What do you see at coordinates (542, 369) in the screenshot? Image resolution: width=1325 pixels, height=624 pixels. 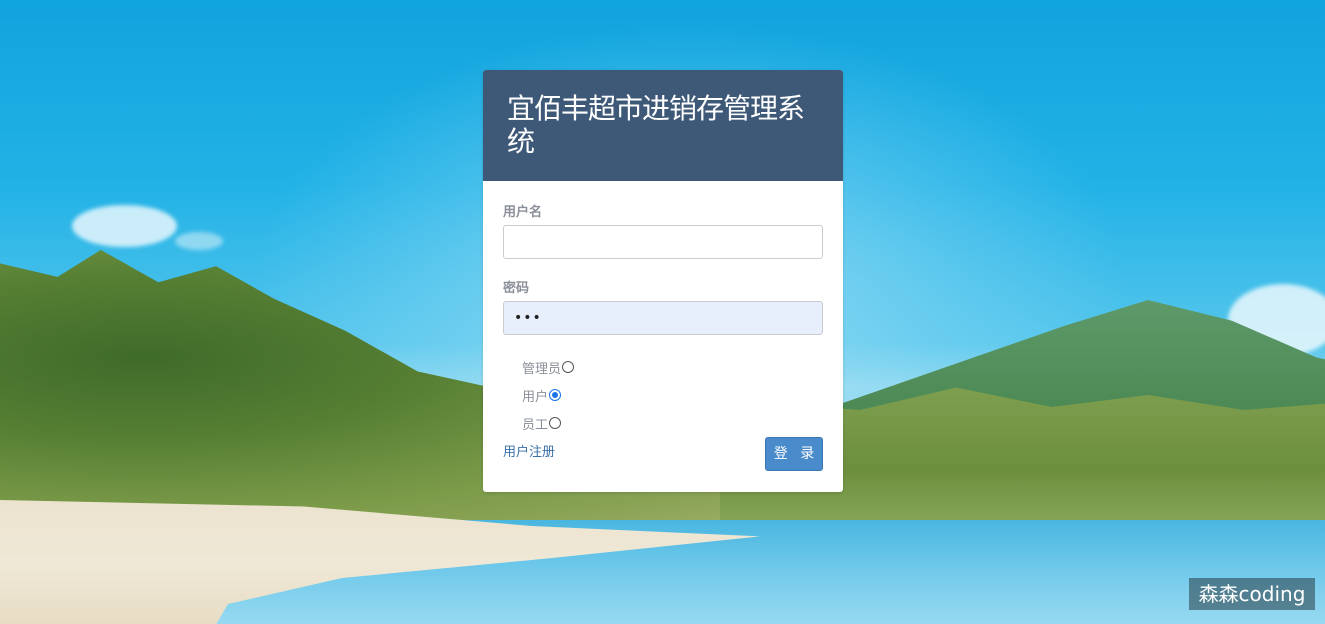 I see `role-label-admin: 管理员` at bounding box center [542, 369].